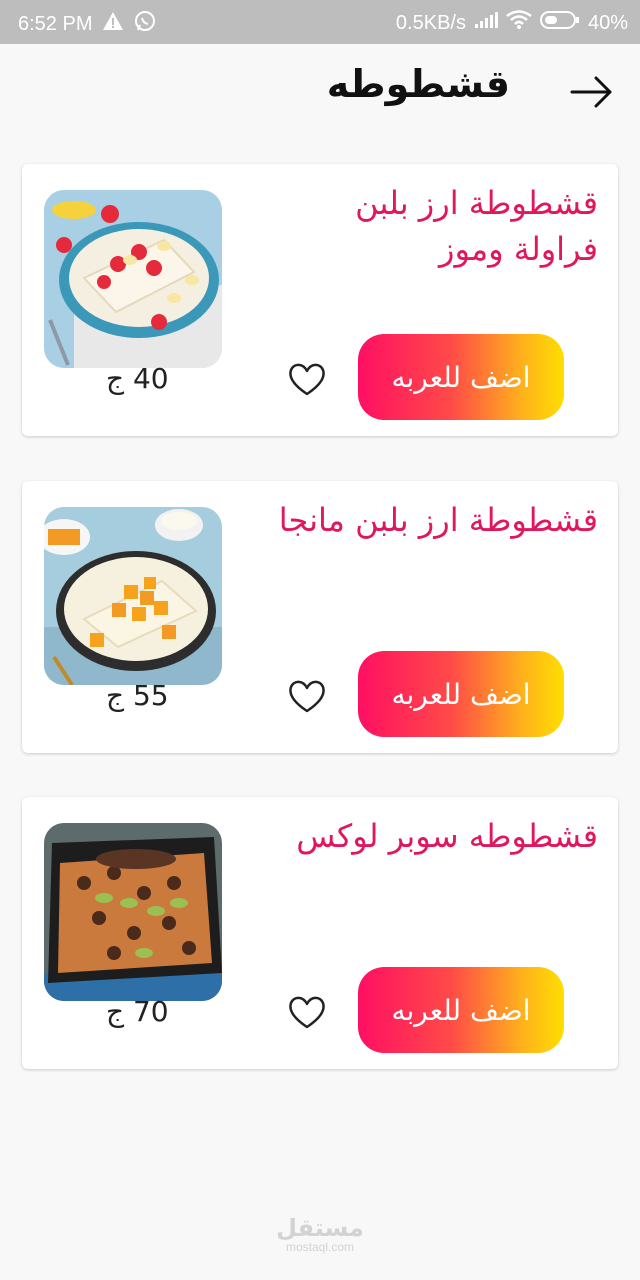 The height and width of the screenshot is (1280, 640). I want to click on whatsapp-icon, so click(145, 24).